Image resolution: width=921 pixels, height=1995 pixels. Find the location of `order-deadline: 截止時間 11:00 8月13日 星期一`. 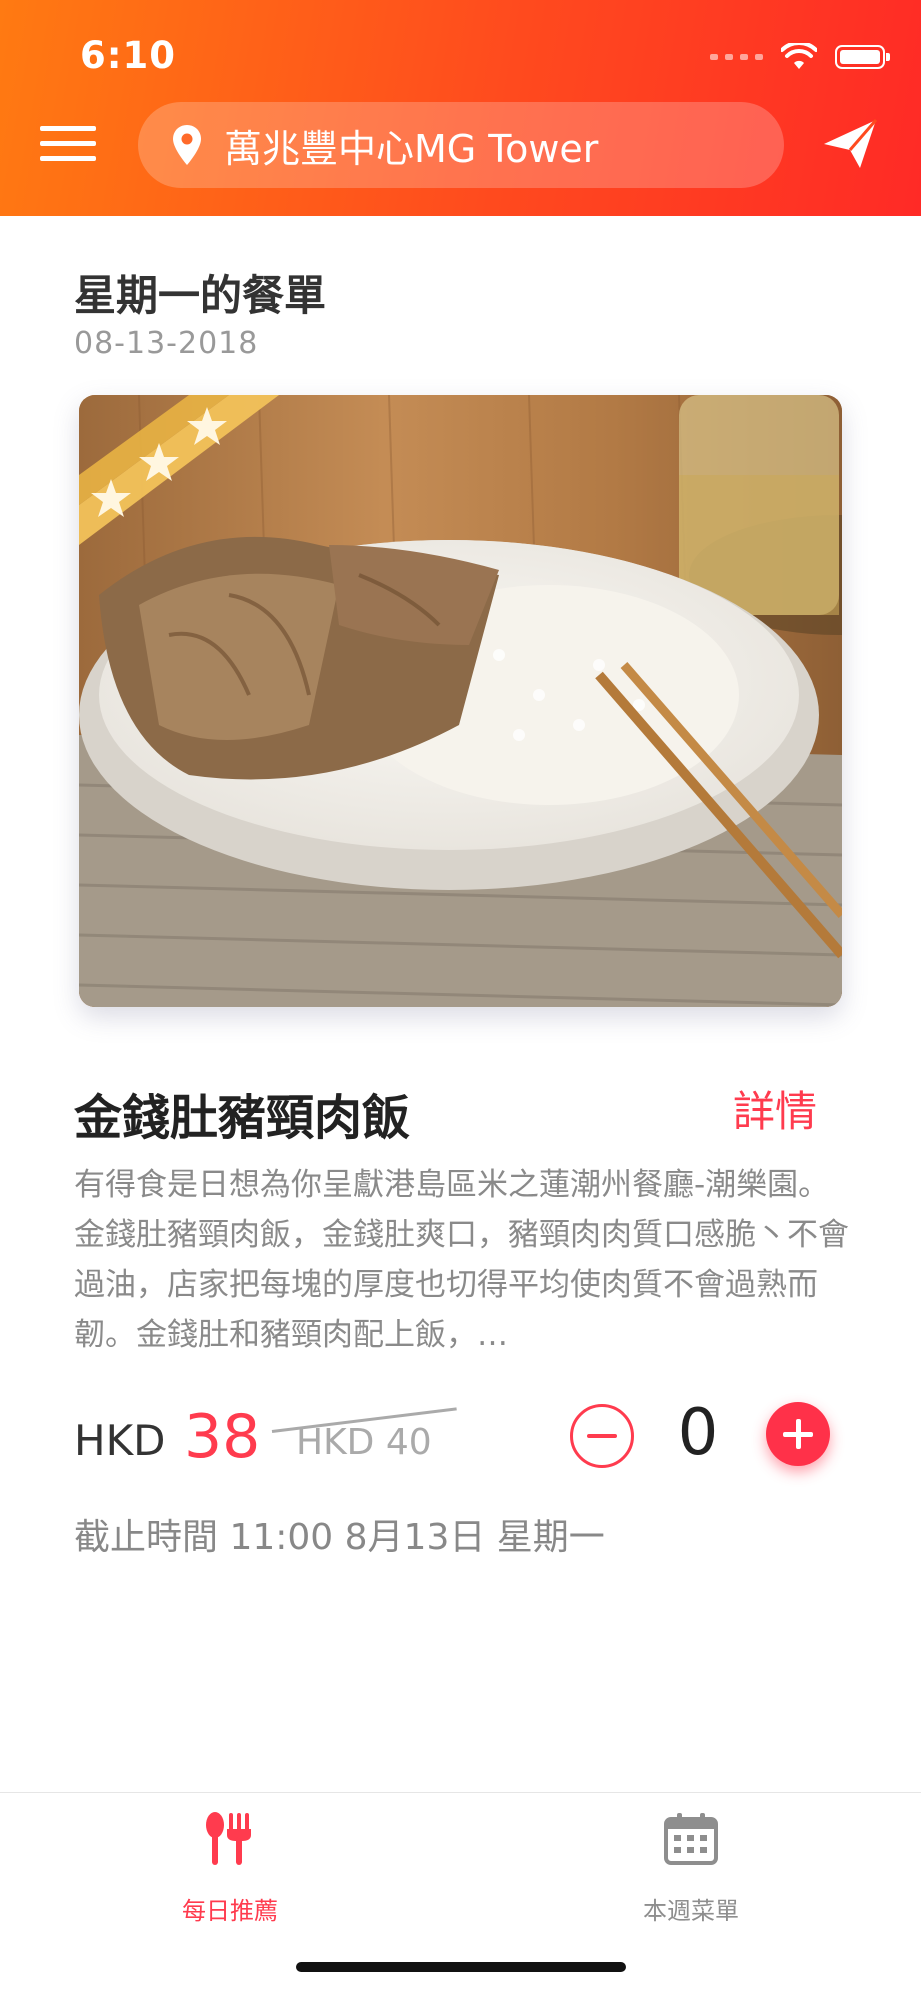

order-deadline: 截止時間 11:00 8月13日 星期一 is located at coordinates (339, 1537).